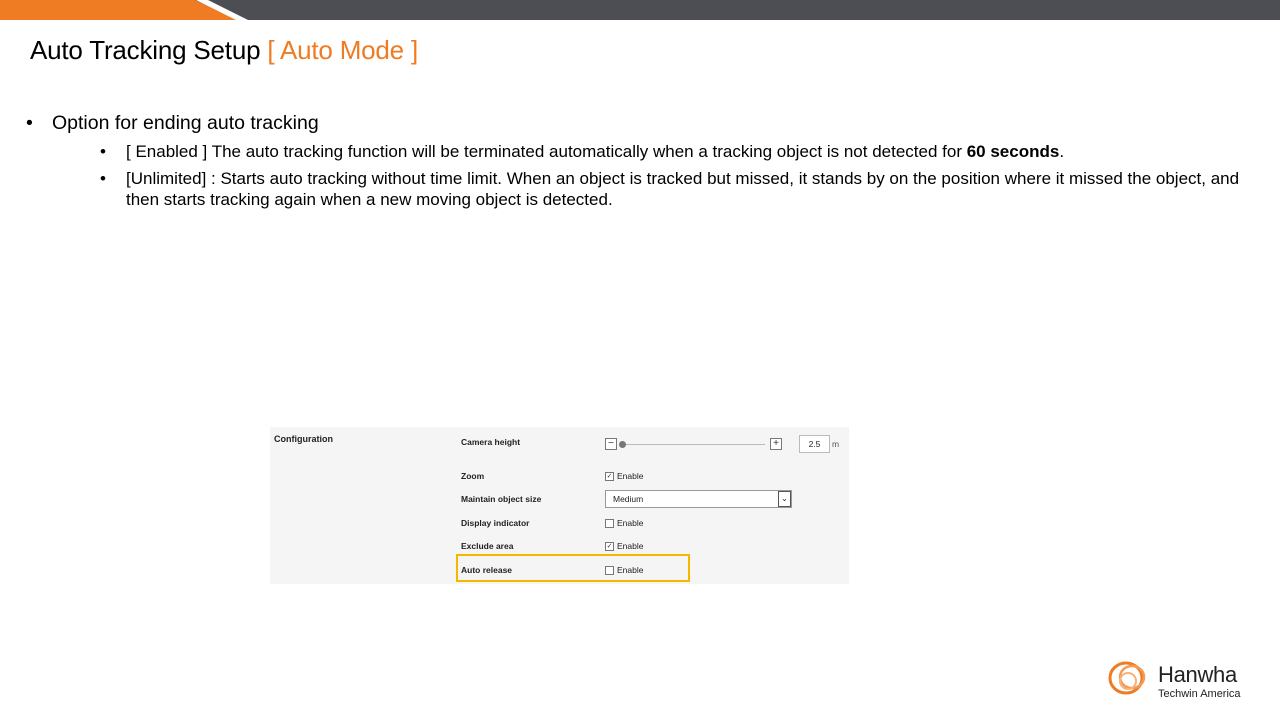  What do you see at coordinates (698, 499) in the screenshot?
I see `maintain-object-size-select: Medium ⌄` at bounding box center [698, 499].